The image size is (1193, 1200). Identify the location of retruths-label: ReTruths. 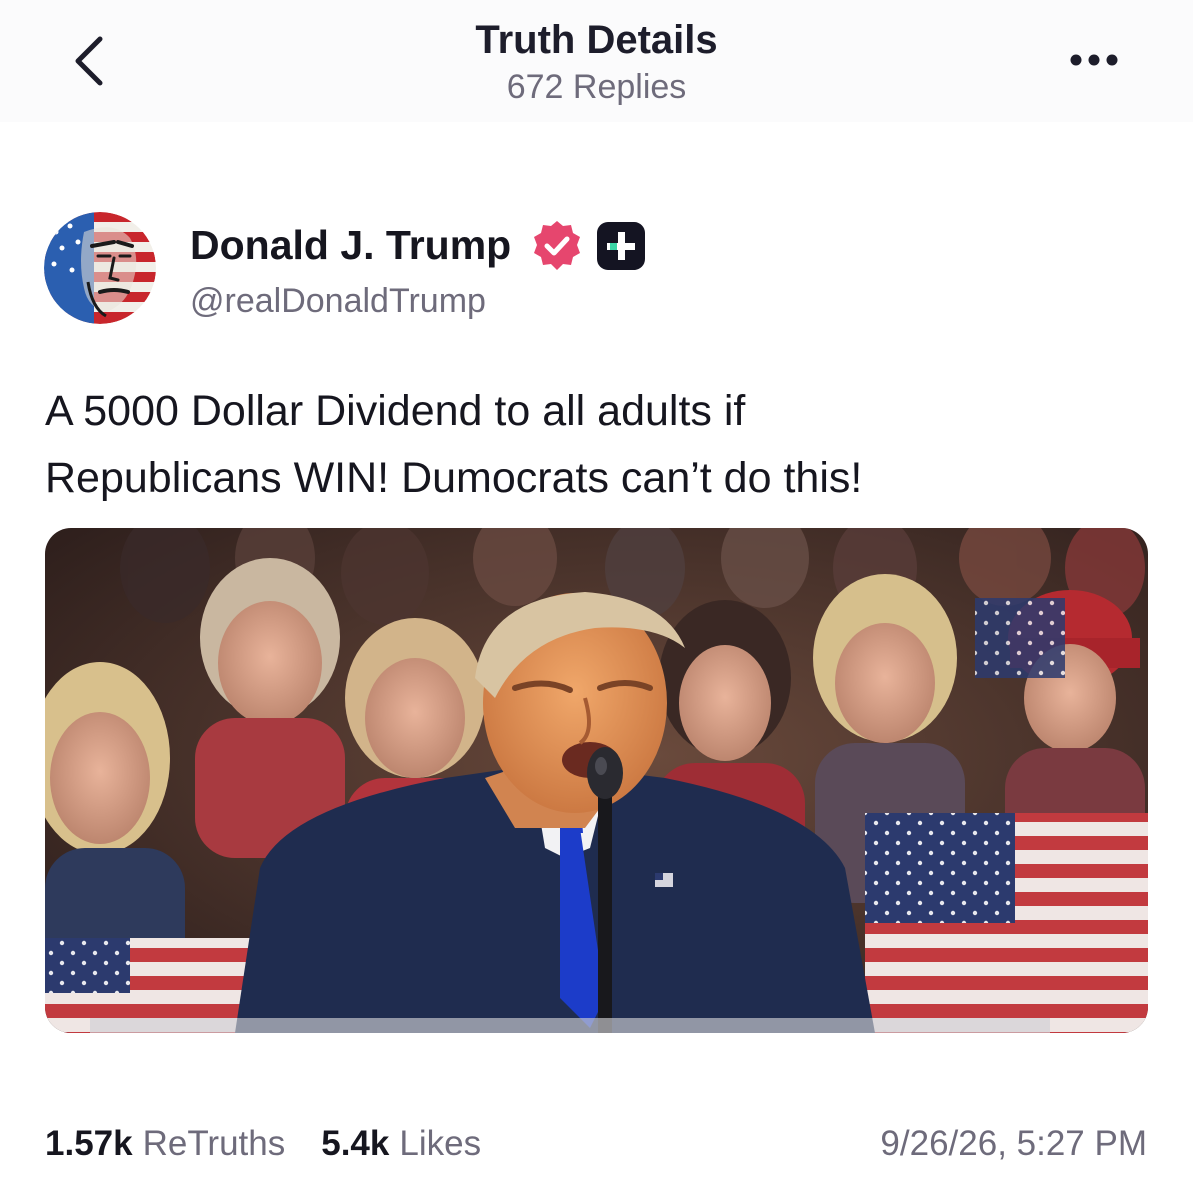
(214, 1143).